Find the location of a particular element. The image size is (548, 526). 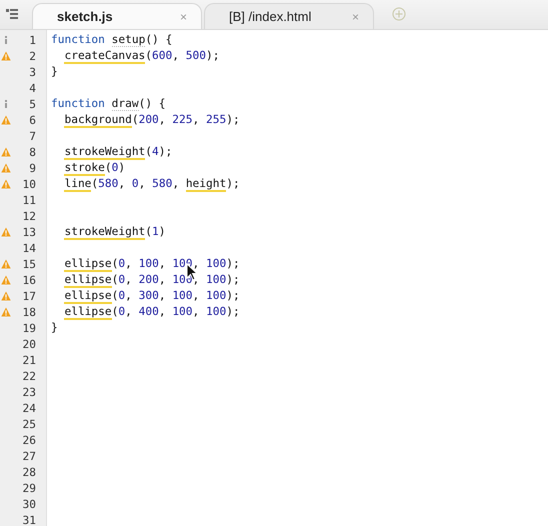

line-number: 10 is located at coordinates (29, 184).